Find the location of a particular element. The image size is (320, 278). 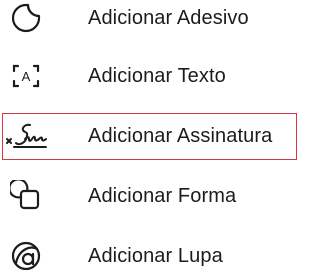

menu-item-label: Adicionar Assinatura is located at coordinates (180, 135).